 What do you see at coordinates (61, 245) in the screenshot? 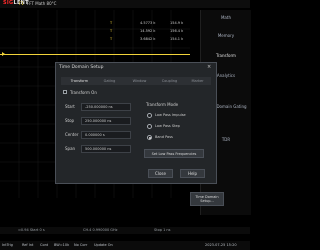
I see `status-bandwidth: BW=10k` at bounding box center [61, 245].